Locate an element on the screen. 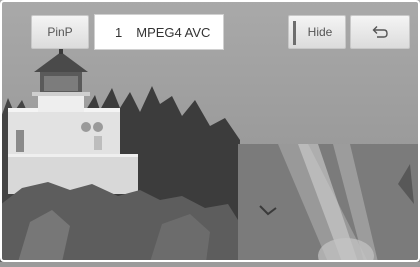 Image resolution: width=420 pixels, height=267 pixels. pinp-button: PinP is located at coordinates (60, 32).